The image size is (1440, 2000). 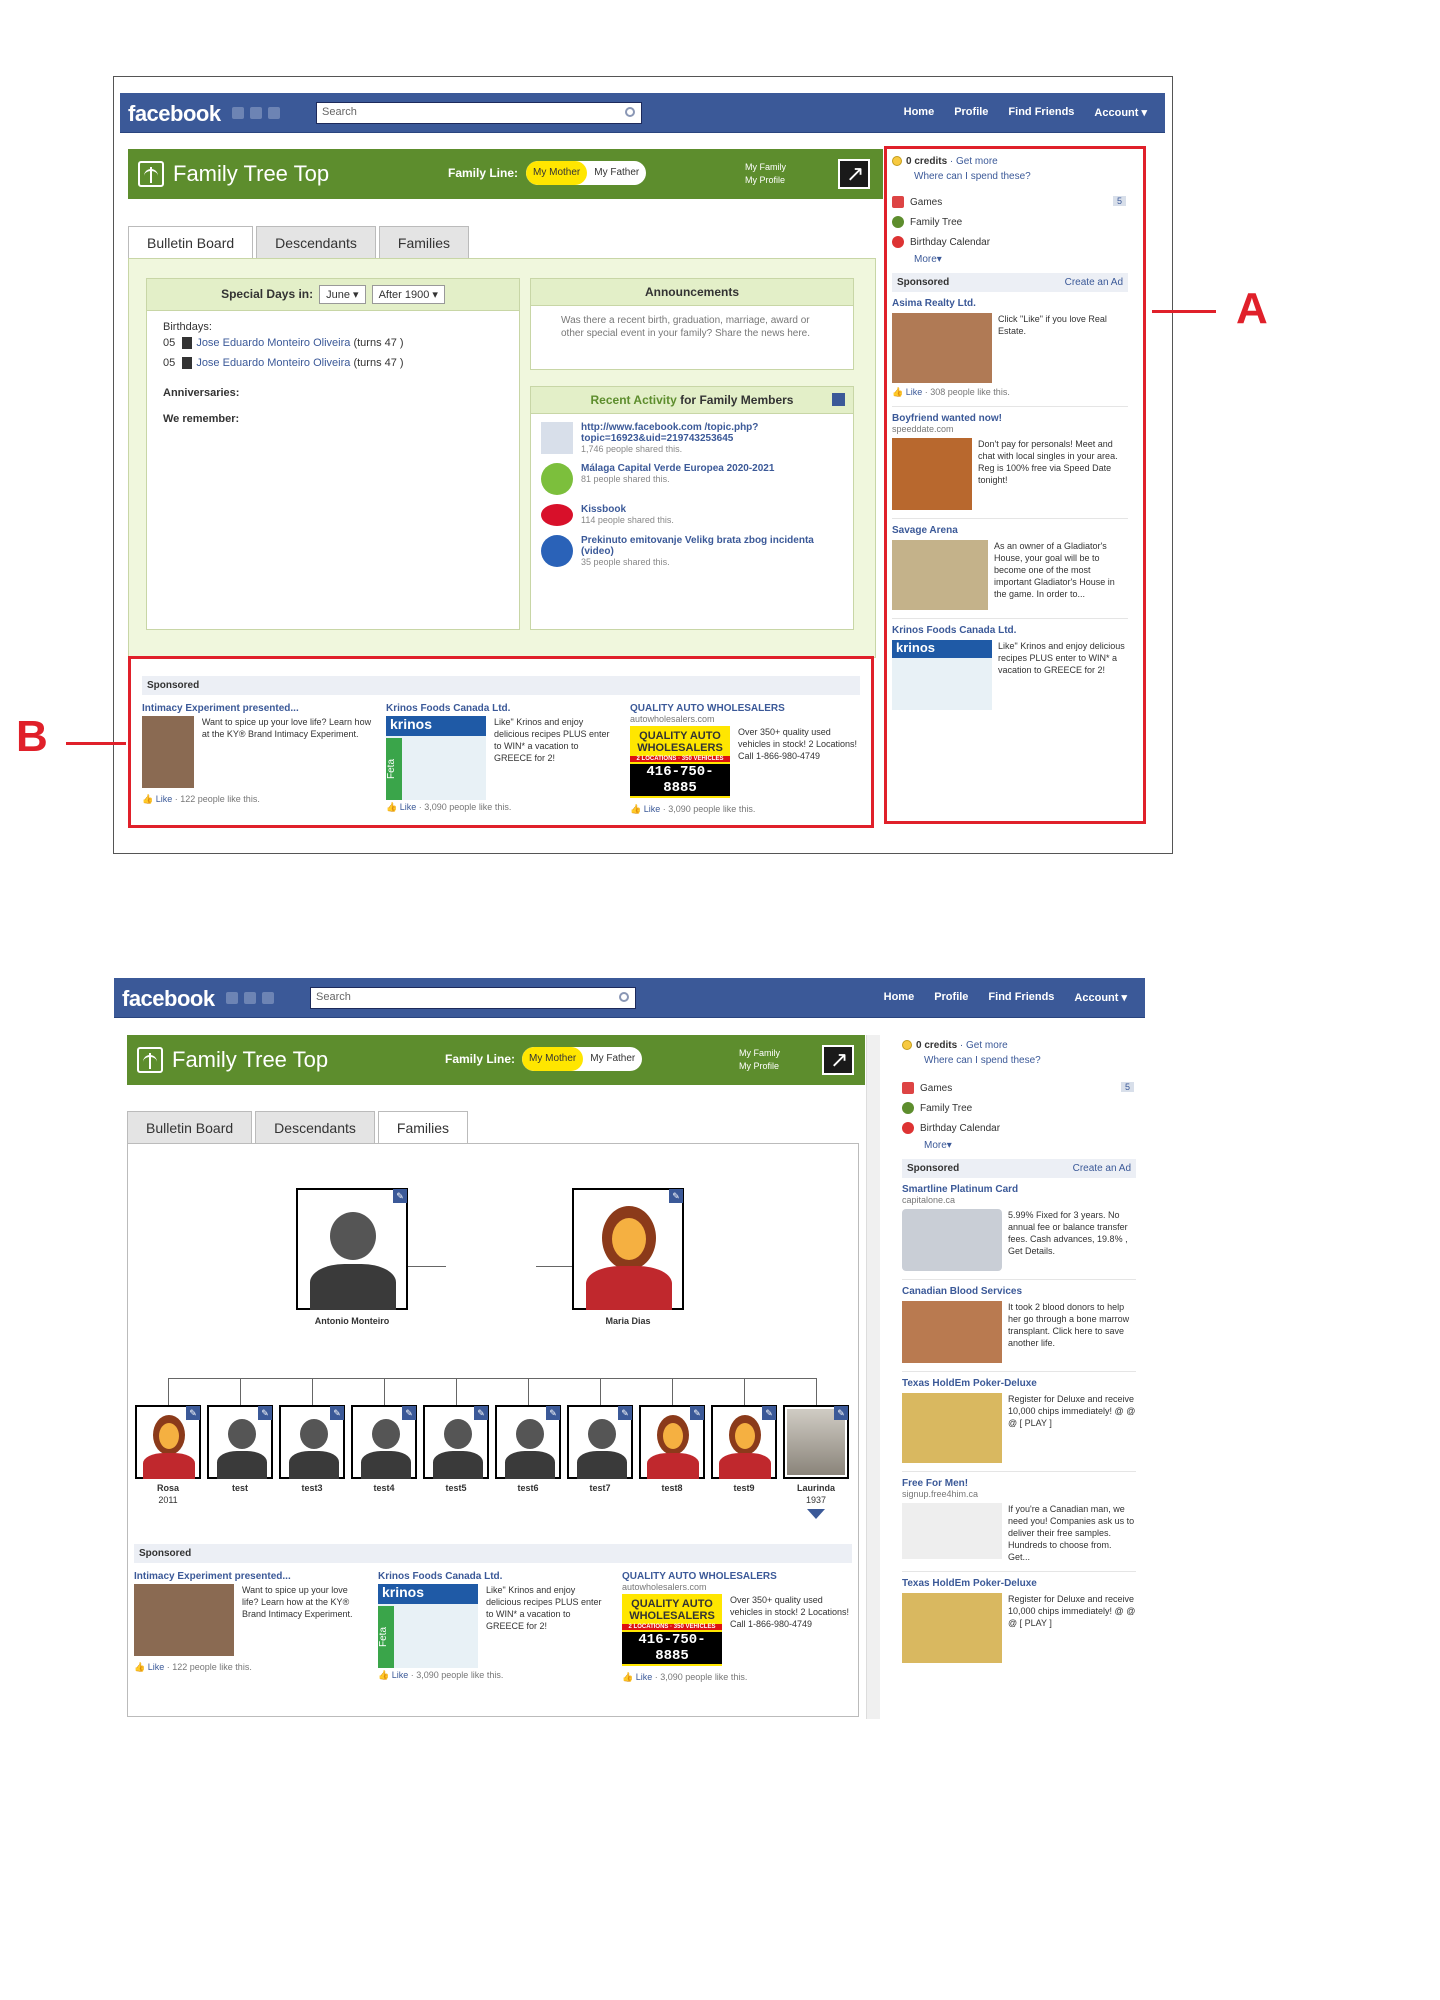 What do you see at coordinates (1019, 1189) in the screenshot?
I see `ad-title: Smartline Platinum Card` at bounding box center [1019, 1189].